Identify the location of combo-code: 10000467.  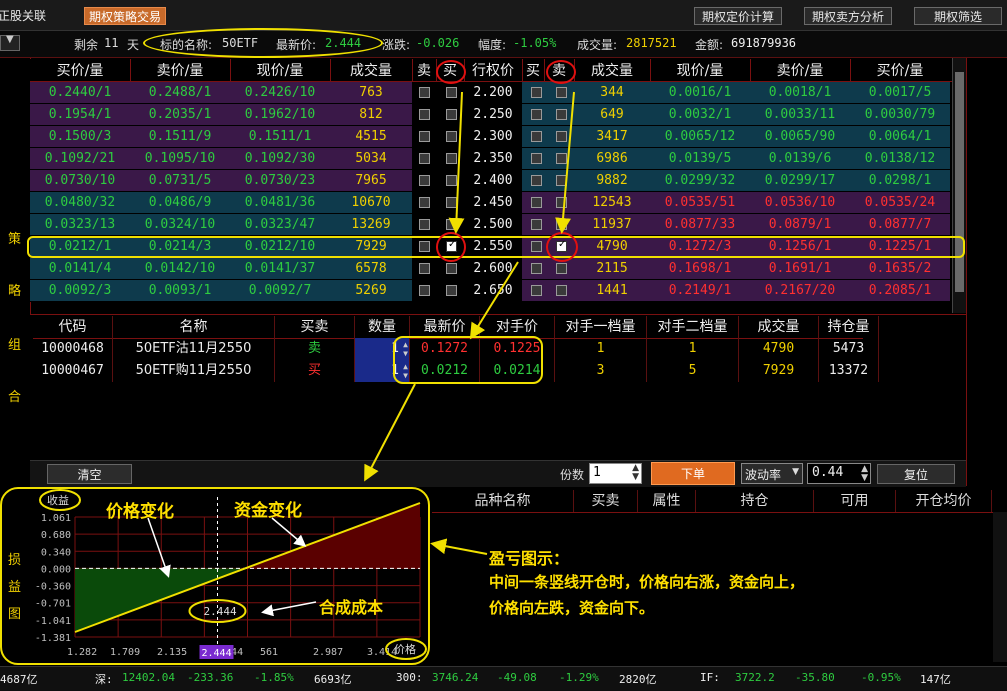
(73, 371).